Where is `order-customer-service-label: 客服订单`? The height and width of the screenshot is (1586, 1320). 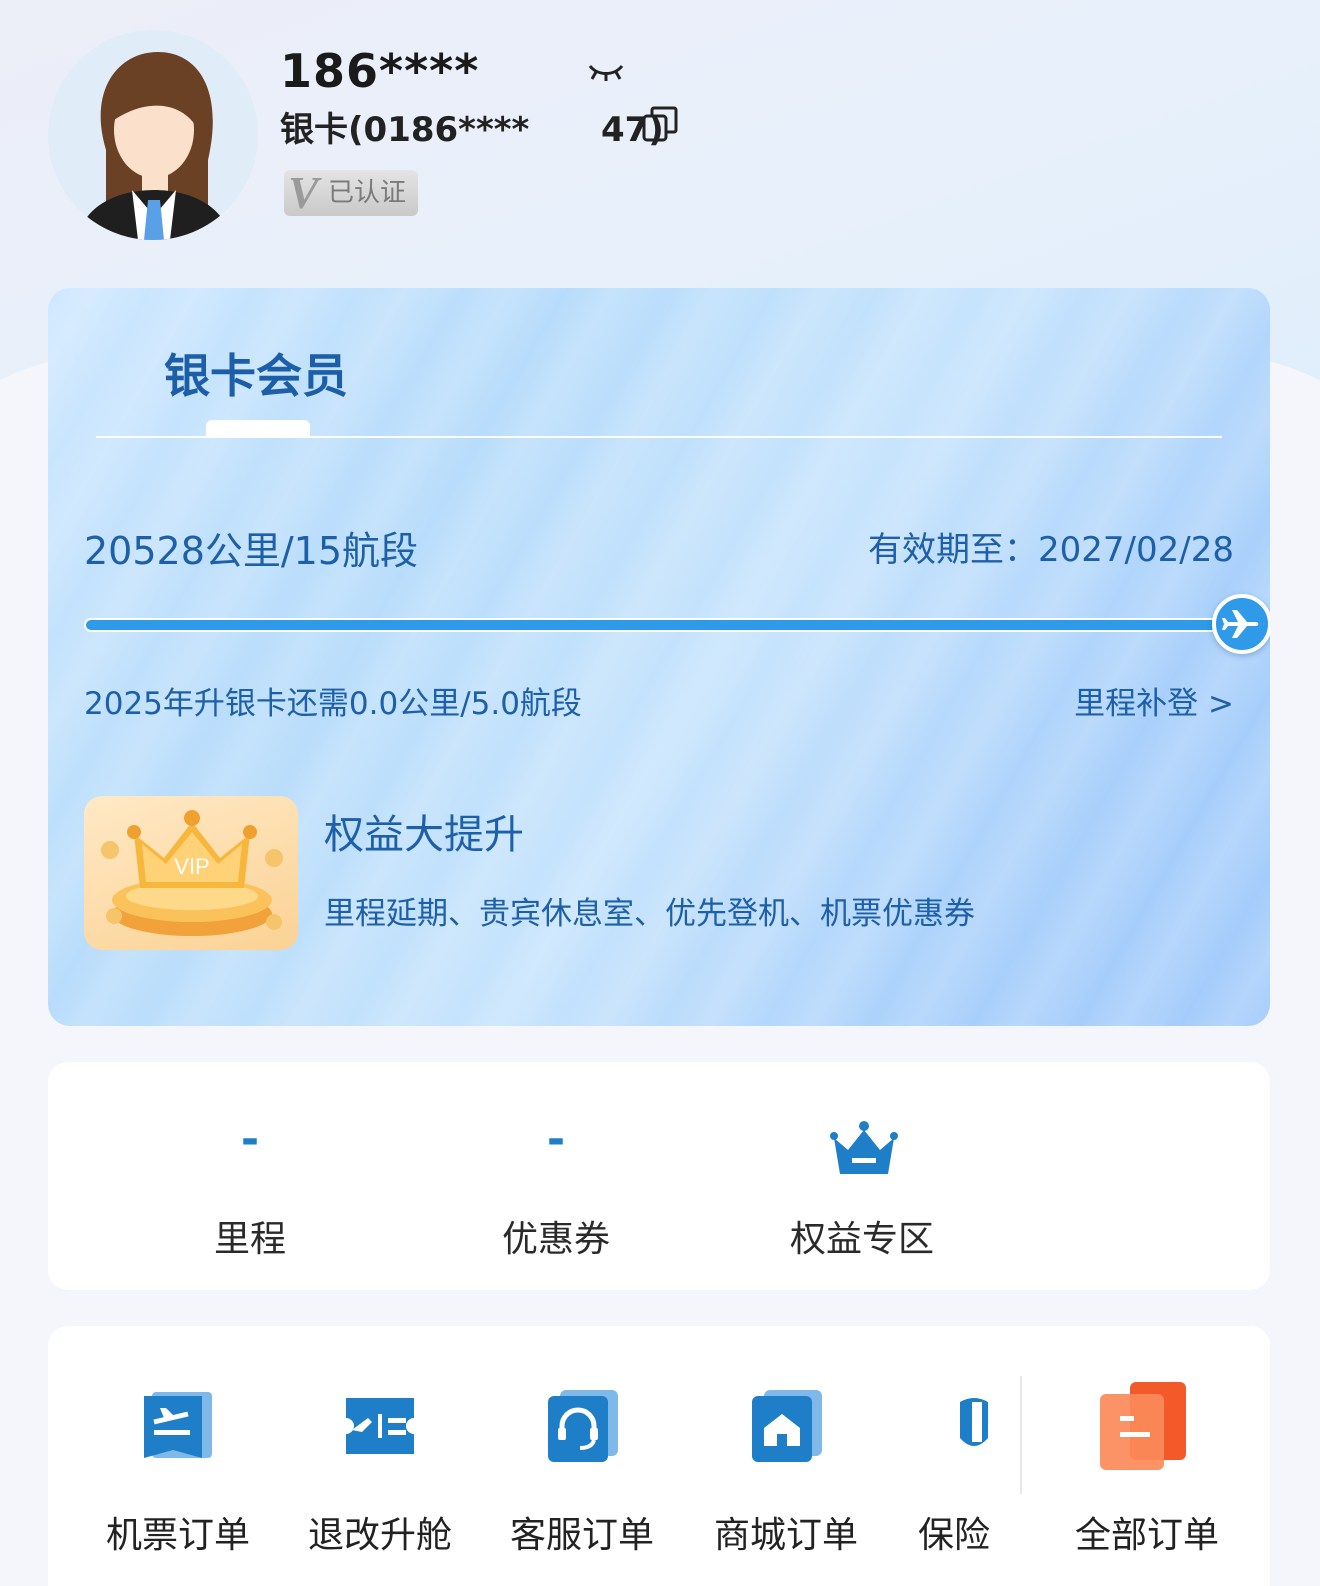 order-customer-service-label: 客服订单 is located at coordinates (581, 1535).